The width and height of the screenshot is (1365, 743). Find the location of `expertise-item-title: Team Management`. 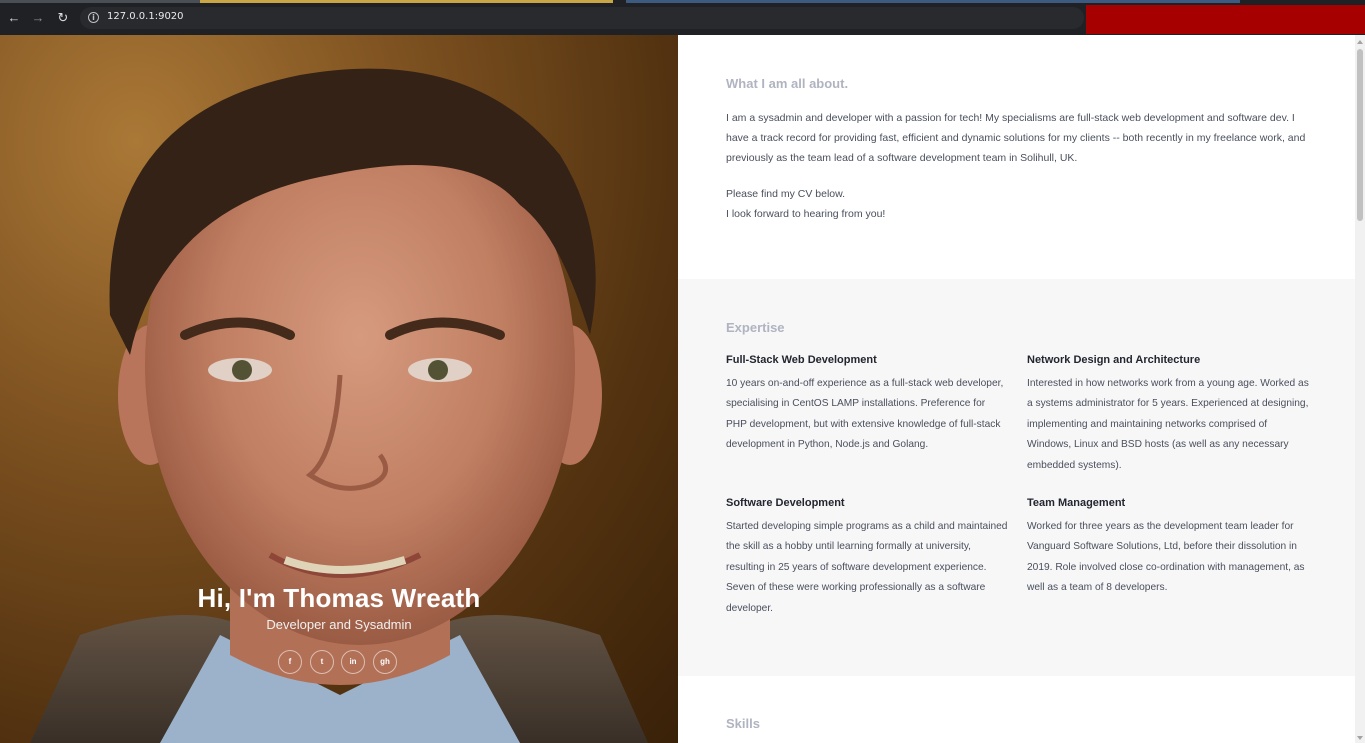

expertise-item-title: Team Management is located at coordinates (1076, 503).